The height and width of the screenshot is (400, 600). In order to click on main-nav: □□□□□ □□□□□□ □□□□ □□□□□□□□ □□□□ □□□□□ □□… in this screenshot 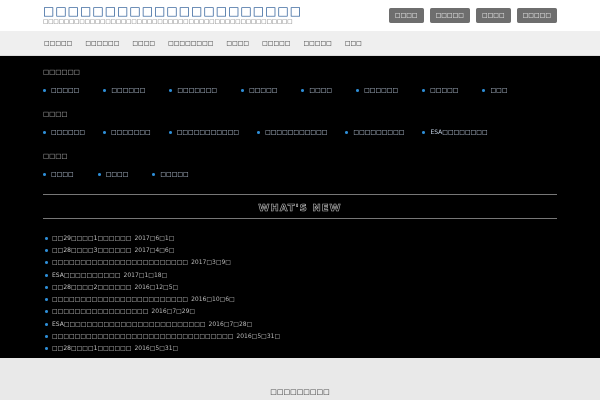, I will do `click(300, 43)`.